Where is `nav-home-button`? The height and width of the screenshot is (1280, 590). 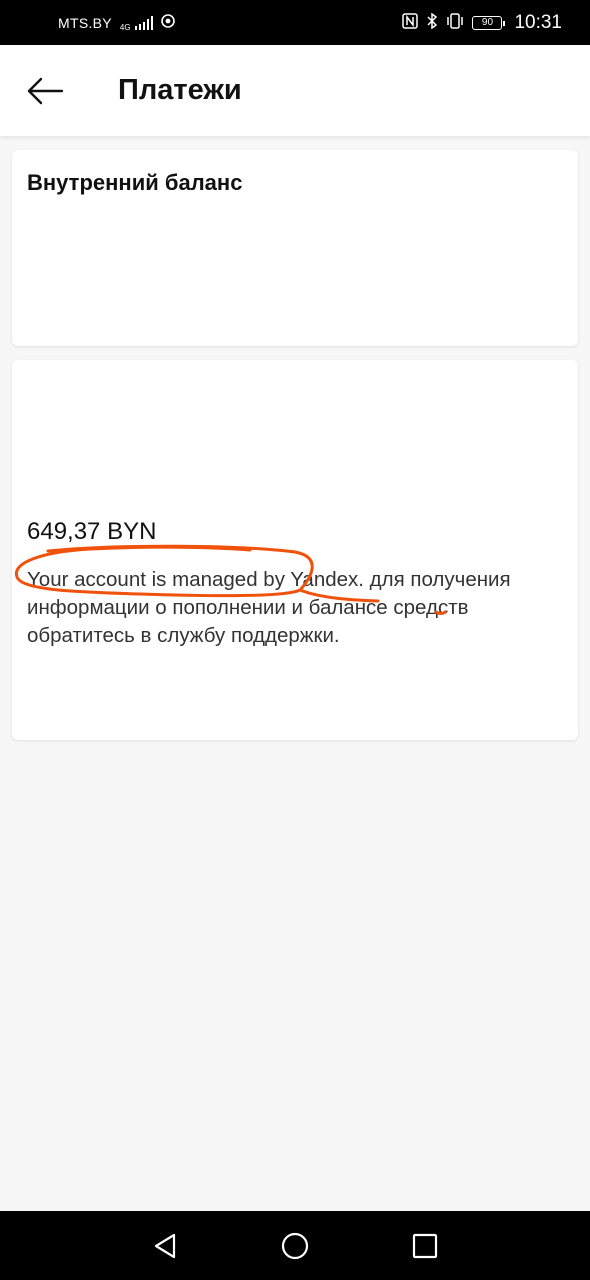 nav-home-button is located at coordinates (295, 1246).